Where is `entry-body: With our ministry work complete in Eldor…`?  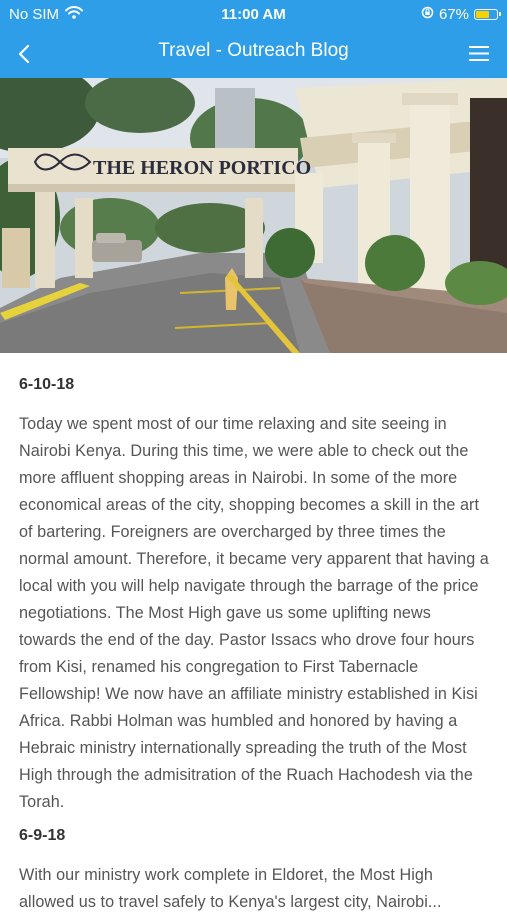
entry-body: With our ministry work complete in Eldor… is located at coordinates (230, 888).